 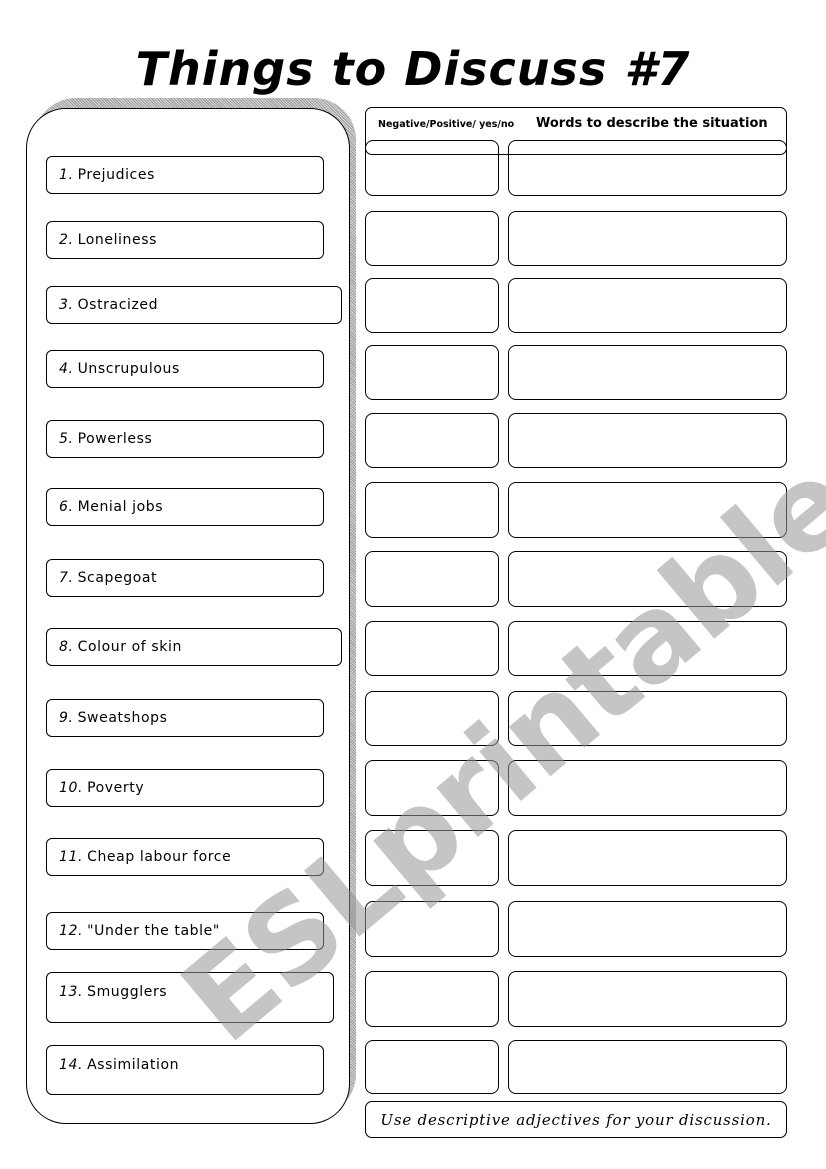 I want to click on term-label: Poverty, so click(x=116, y=788).